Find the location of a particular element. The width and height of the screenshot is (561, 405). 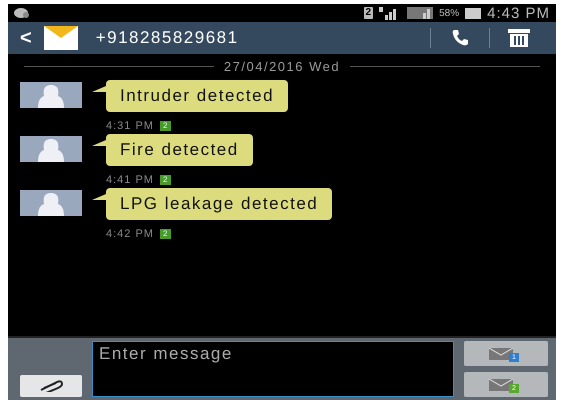

message-time: 4:42 PM is located at coordinates (130, 234).